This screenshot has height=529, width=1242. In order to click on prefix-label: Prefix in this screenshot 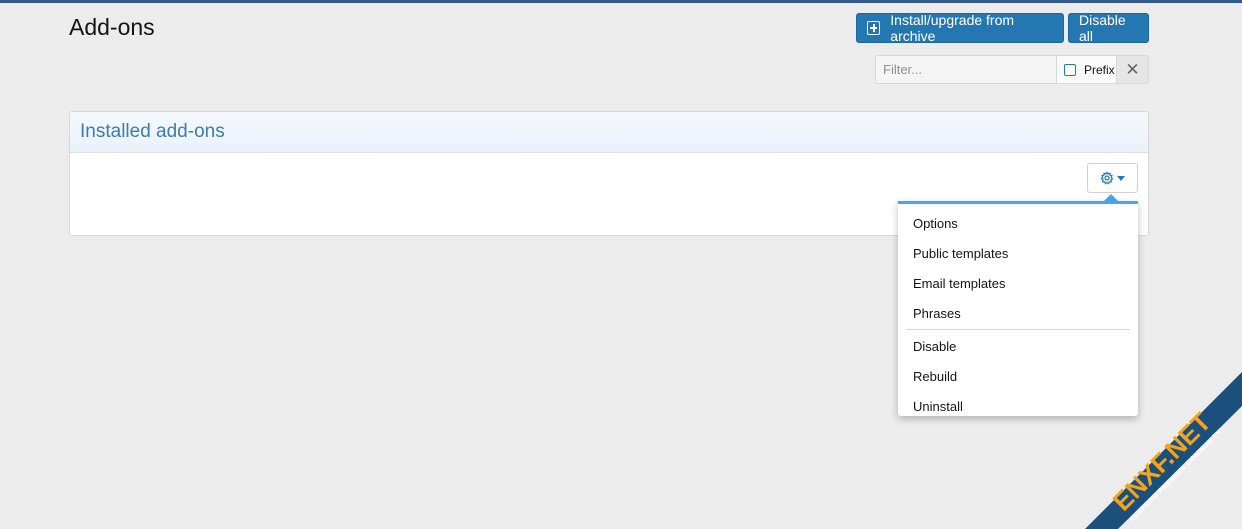, I will do `click(1099, 69)`.